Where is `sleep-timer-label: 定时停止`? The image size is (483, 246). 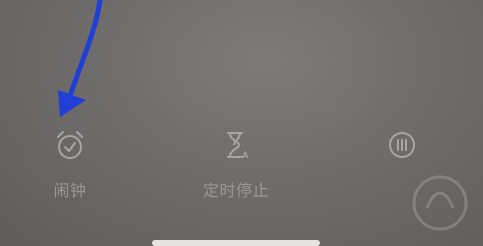
sleep-timer-label: 定时停止 is located at coordinates (235, 190).